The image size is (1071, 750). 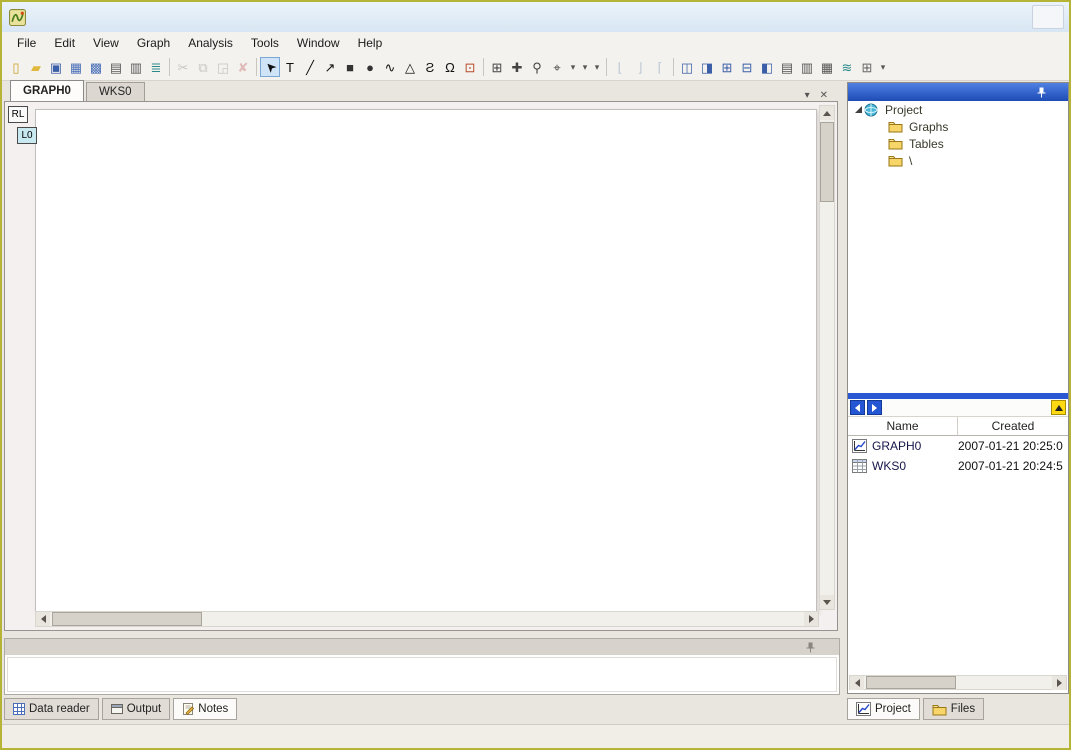 What do you see at coordinates (573, 67) in the screenshot?
I see `zoom-dropdown-button: ▾` at bounding box center [573, 67].